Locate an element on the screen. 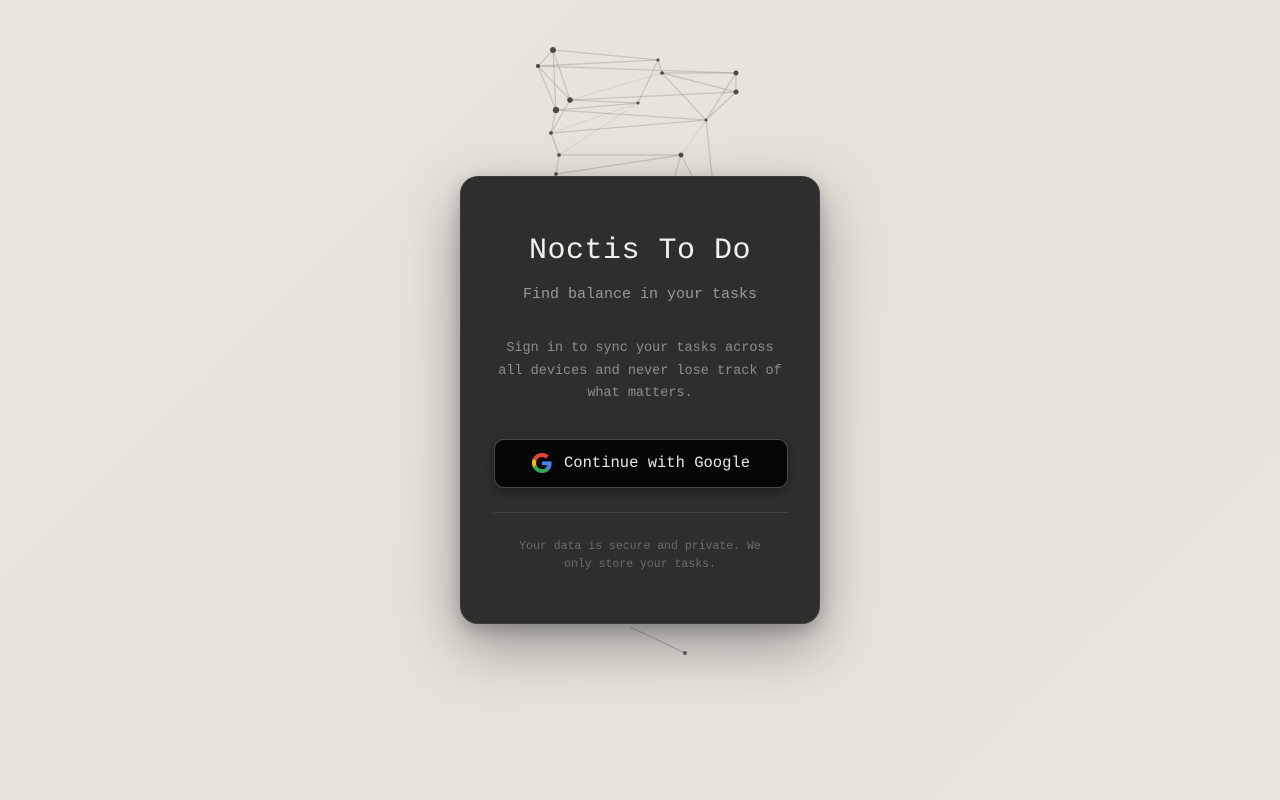 Image resolution: width=1280 pixels, height=800 pixels. app-title: Noctis To Do is located at coordinates (640, 251).